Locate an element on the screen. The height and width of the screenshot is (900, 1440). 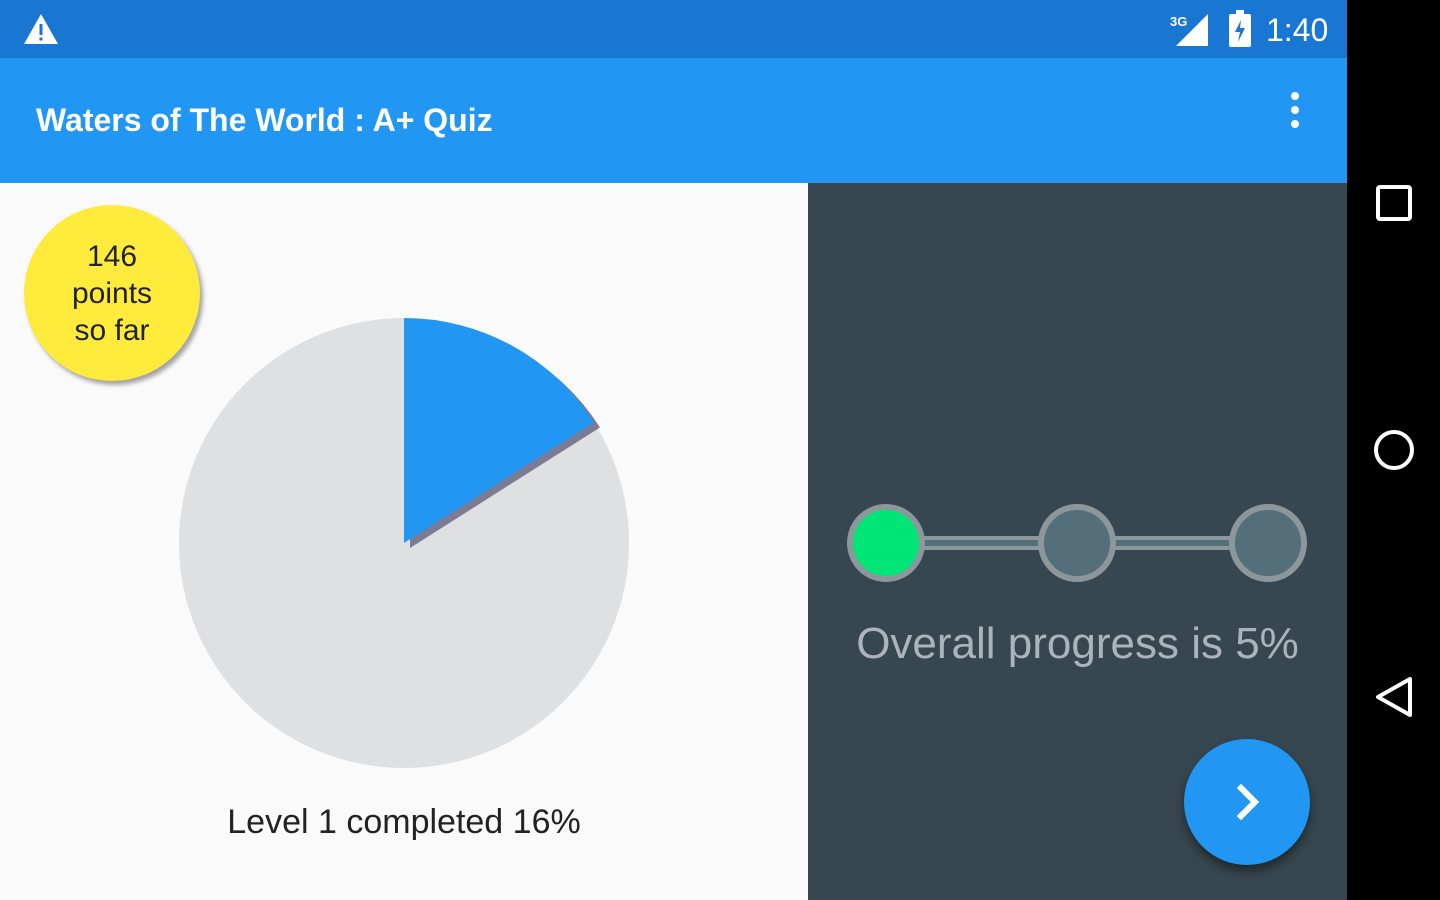
points-value: 146 is located at coordinates (112, 256).